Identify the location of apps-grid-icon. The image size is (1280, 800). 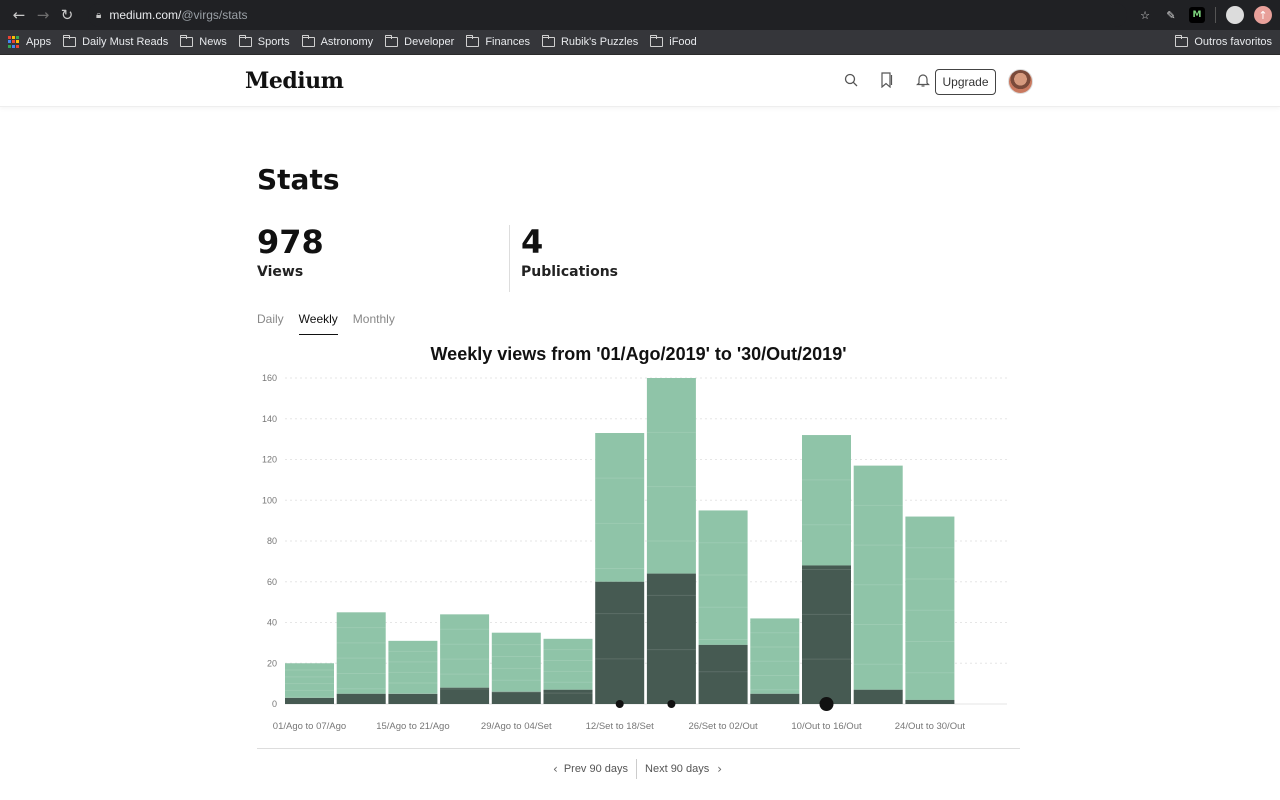
(14, 42).